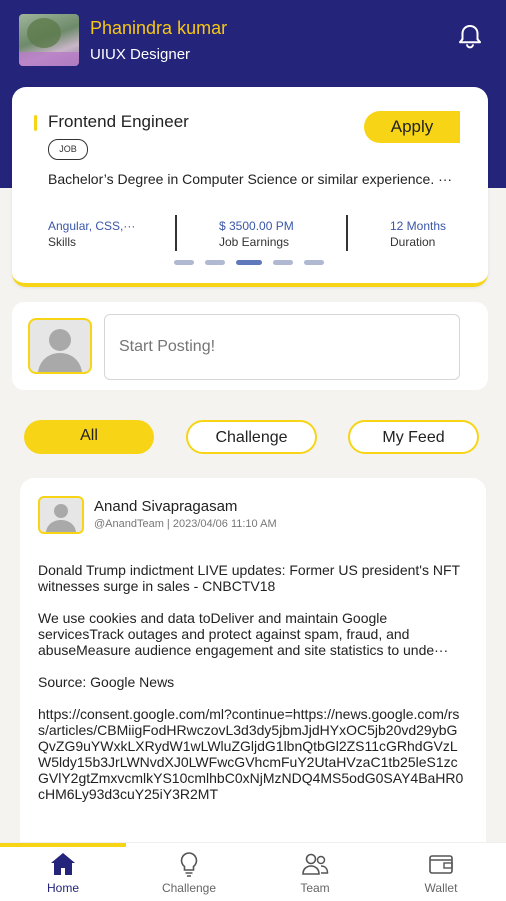 This screenshot has width=506, height=901. What do you see at coordinates (49, 40) in the screenshot?
I see `profile-avatar` at bounding box center [49, 40].